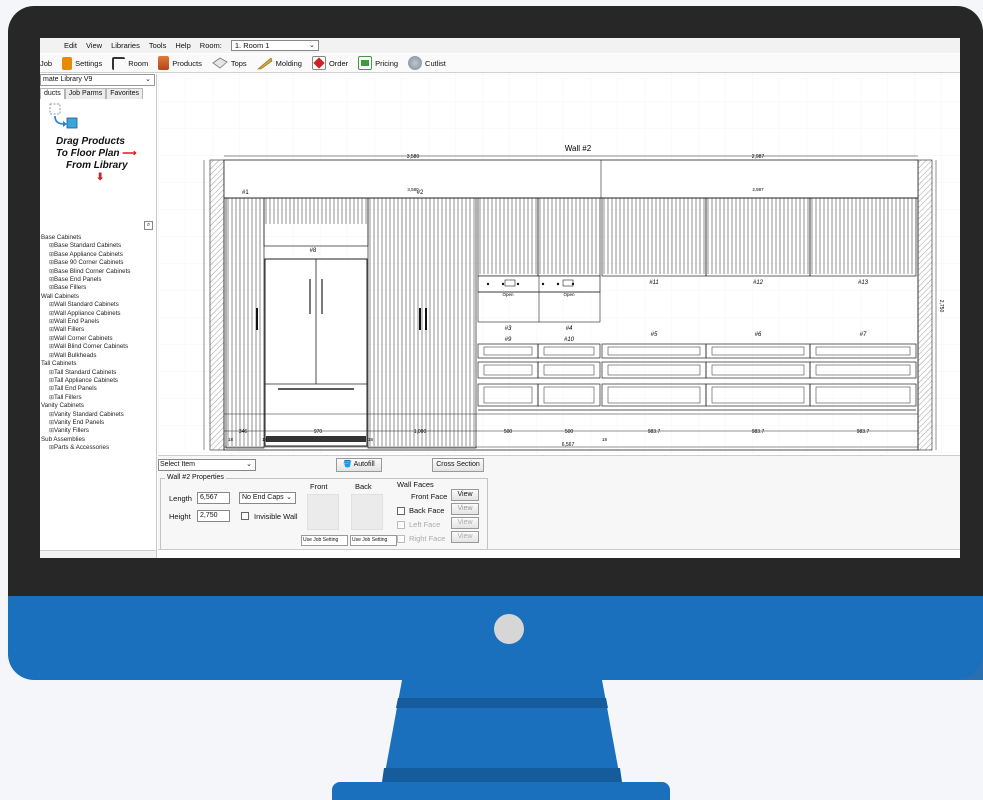 This screenshot has height=800, width=983. What do you see at coordinates (98, 246) in the screenshot?
I see `tree-item: Base Standard Cabinets` at bounding box center [98, 246].